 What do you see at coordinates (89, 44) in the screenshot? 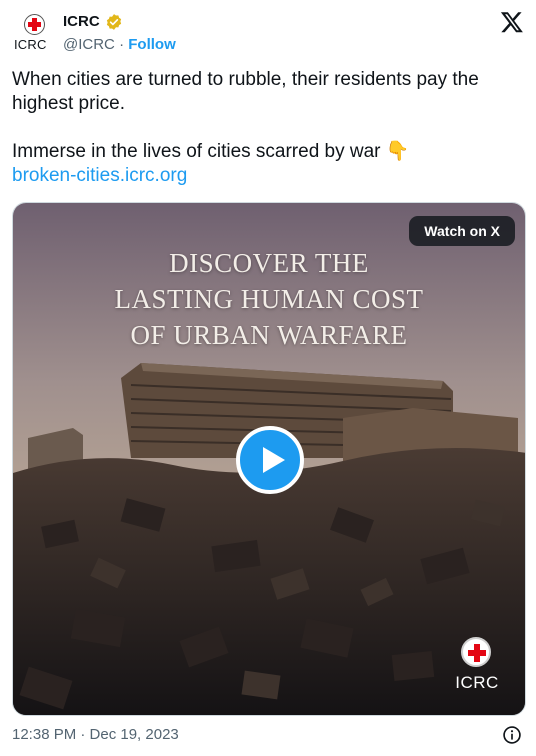
I see `account-handle: @ICRC` at bounding box center [89, 44].